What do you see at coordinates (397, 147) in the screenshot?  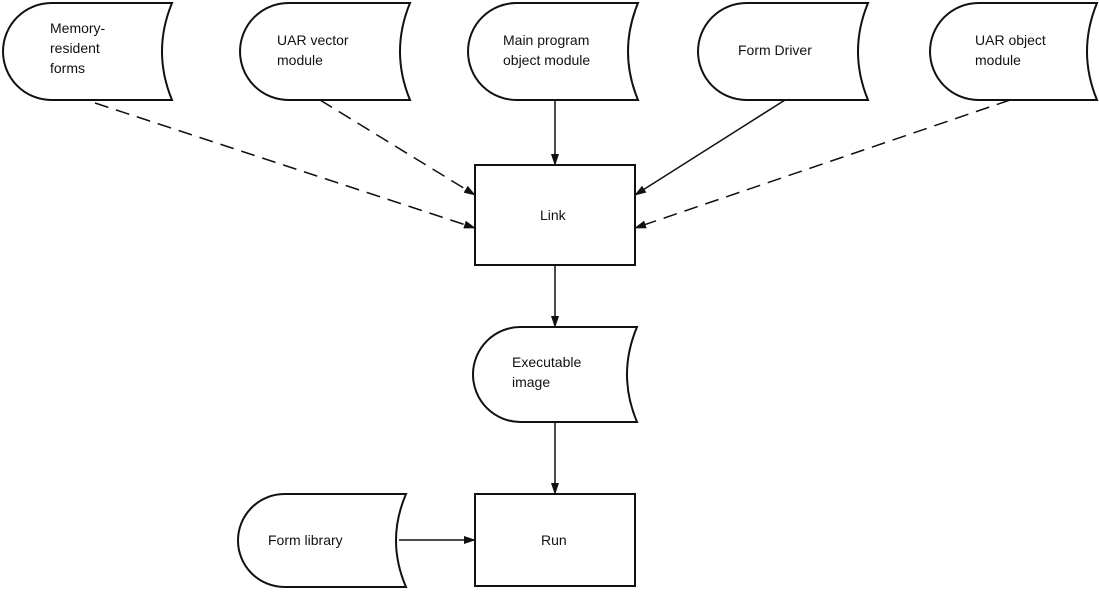 I see `edge-uar-vector-module-to-link` at bounding box center [397, 147].